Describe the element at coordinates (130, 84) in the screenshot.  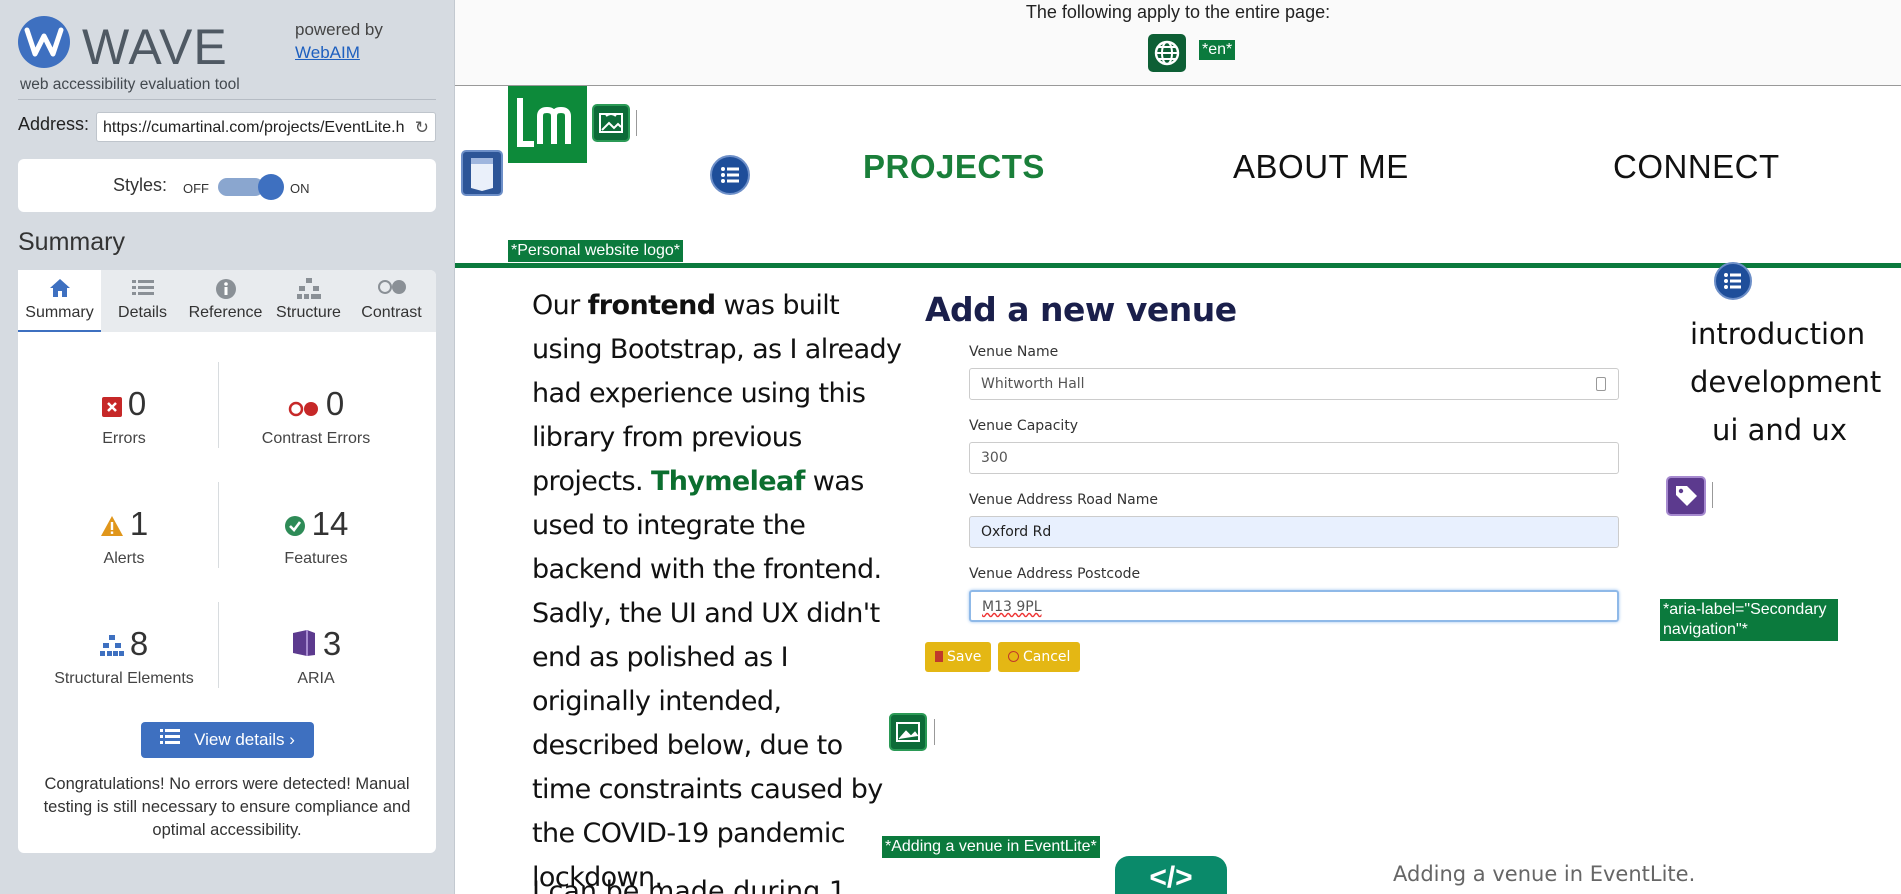
I see `wave-tagline: web accessibility evaluation tool` at that location.